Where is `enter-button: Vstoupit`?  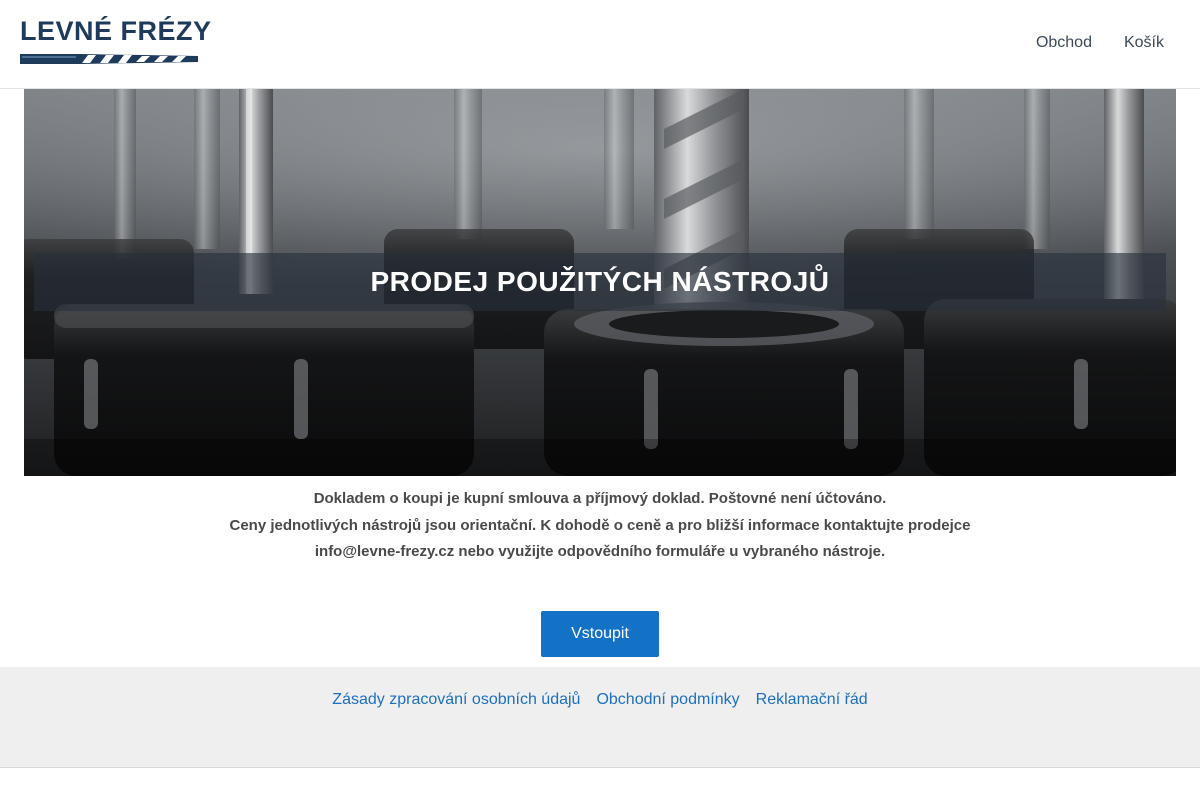 enter-button: Vstoupit is located at coordinates (600, 634).